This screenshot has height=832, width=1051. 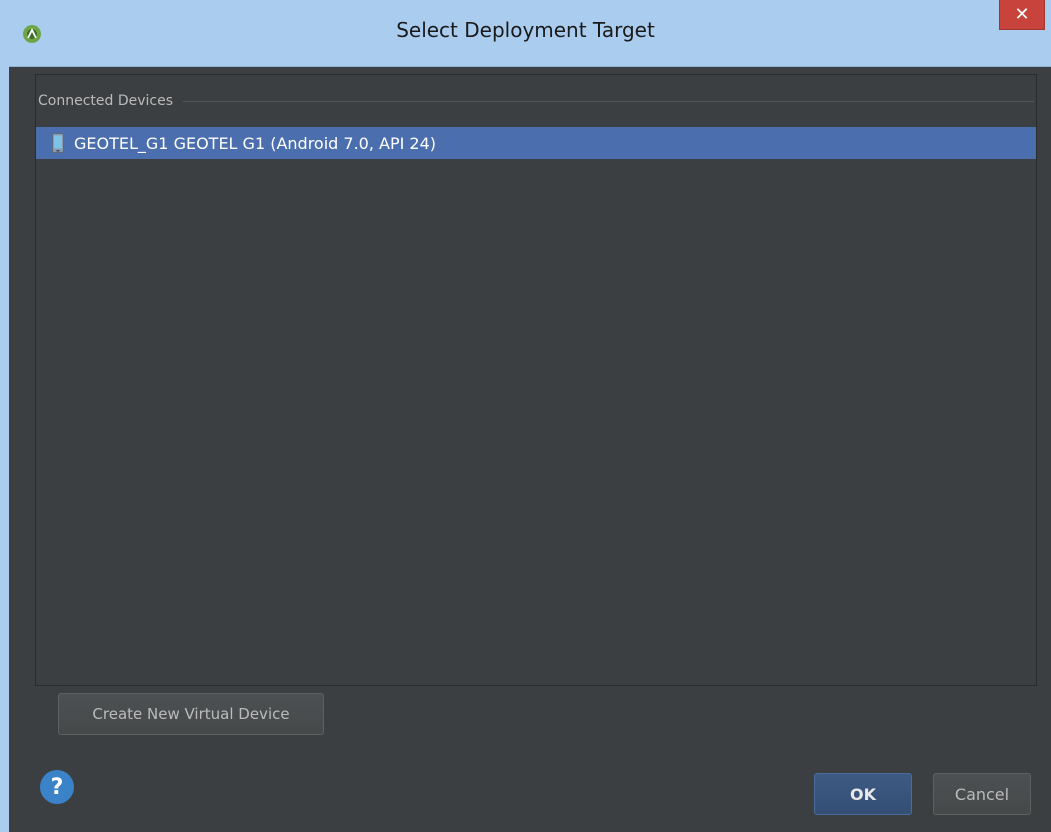 I want to click on title-bar: Select Deployment Target ✕, so click(x=525, y=33).